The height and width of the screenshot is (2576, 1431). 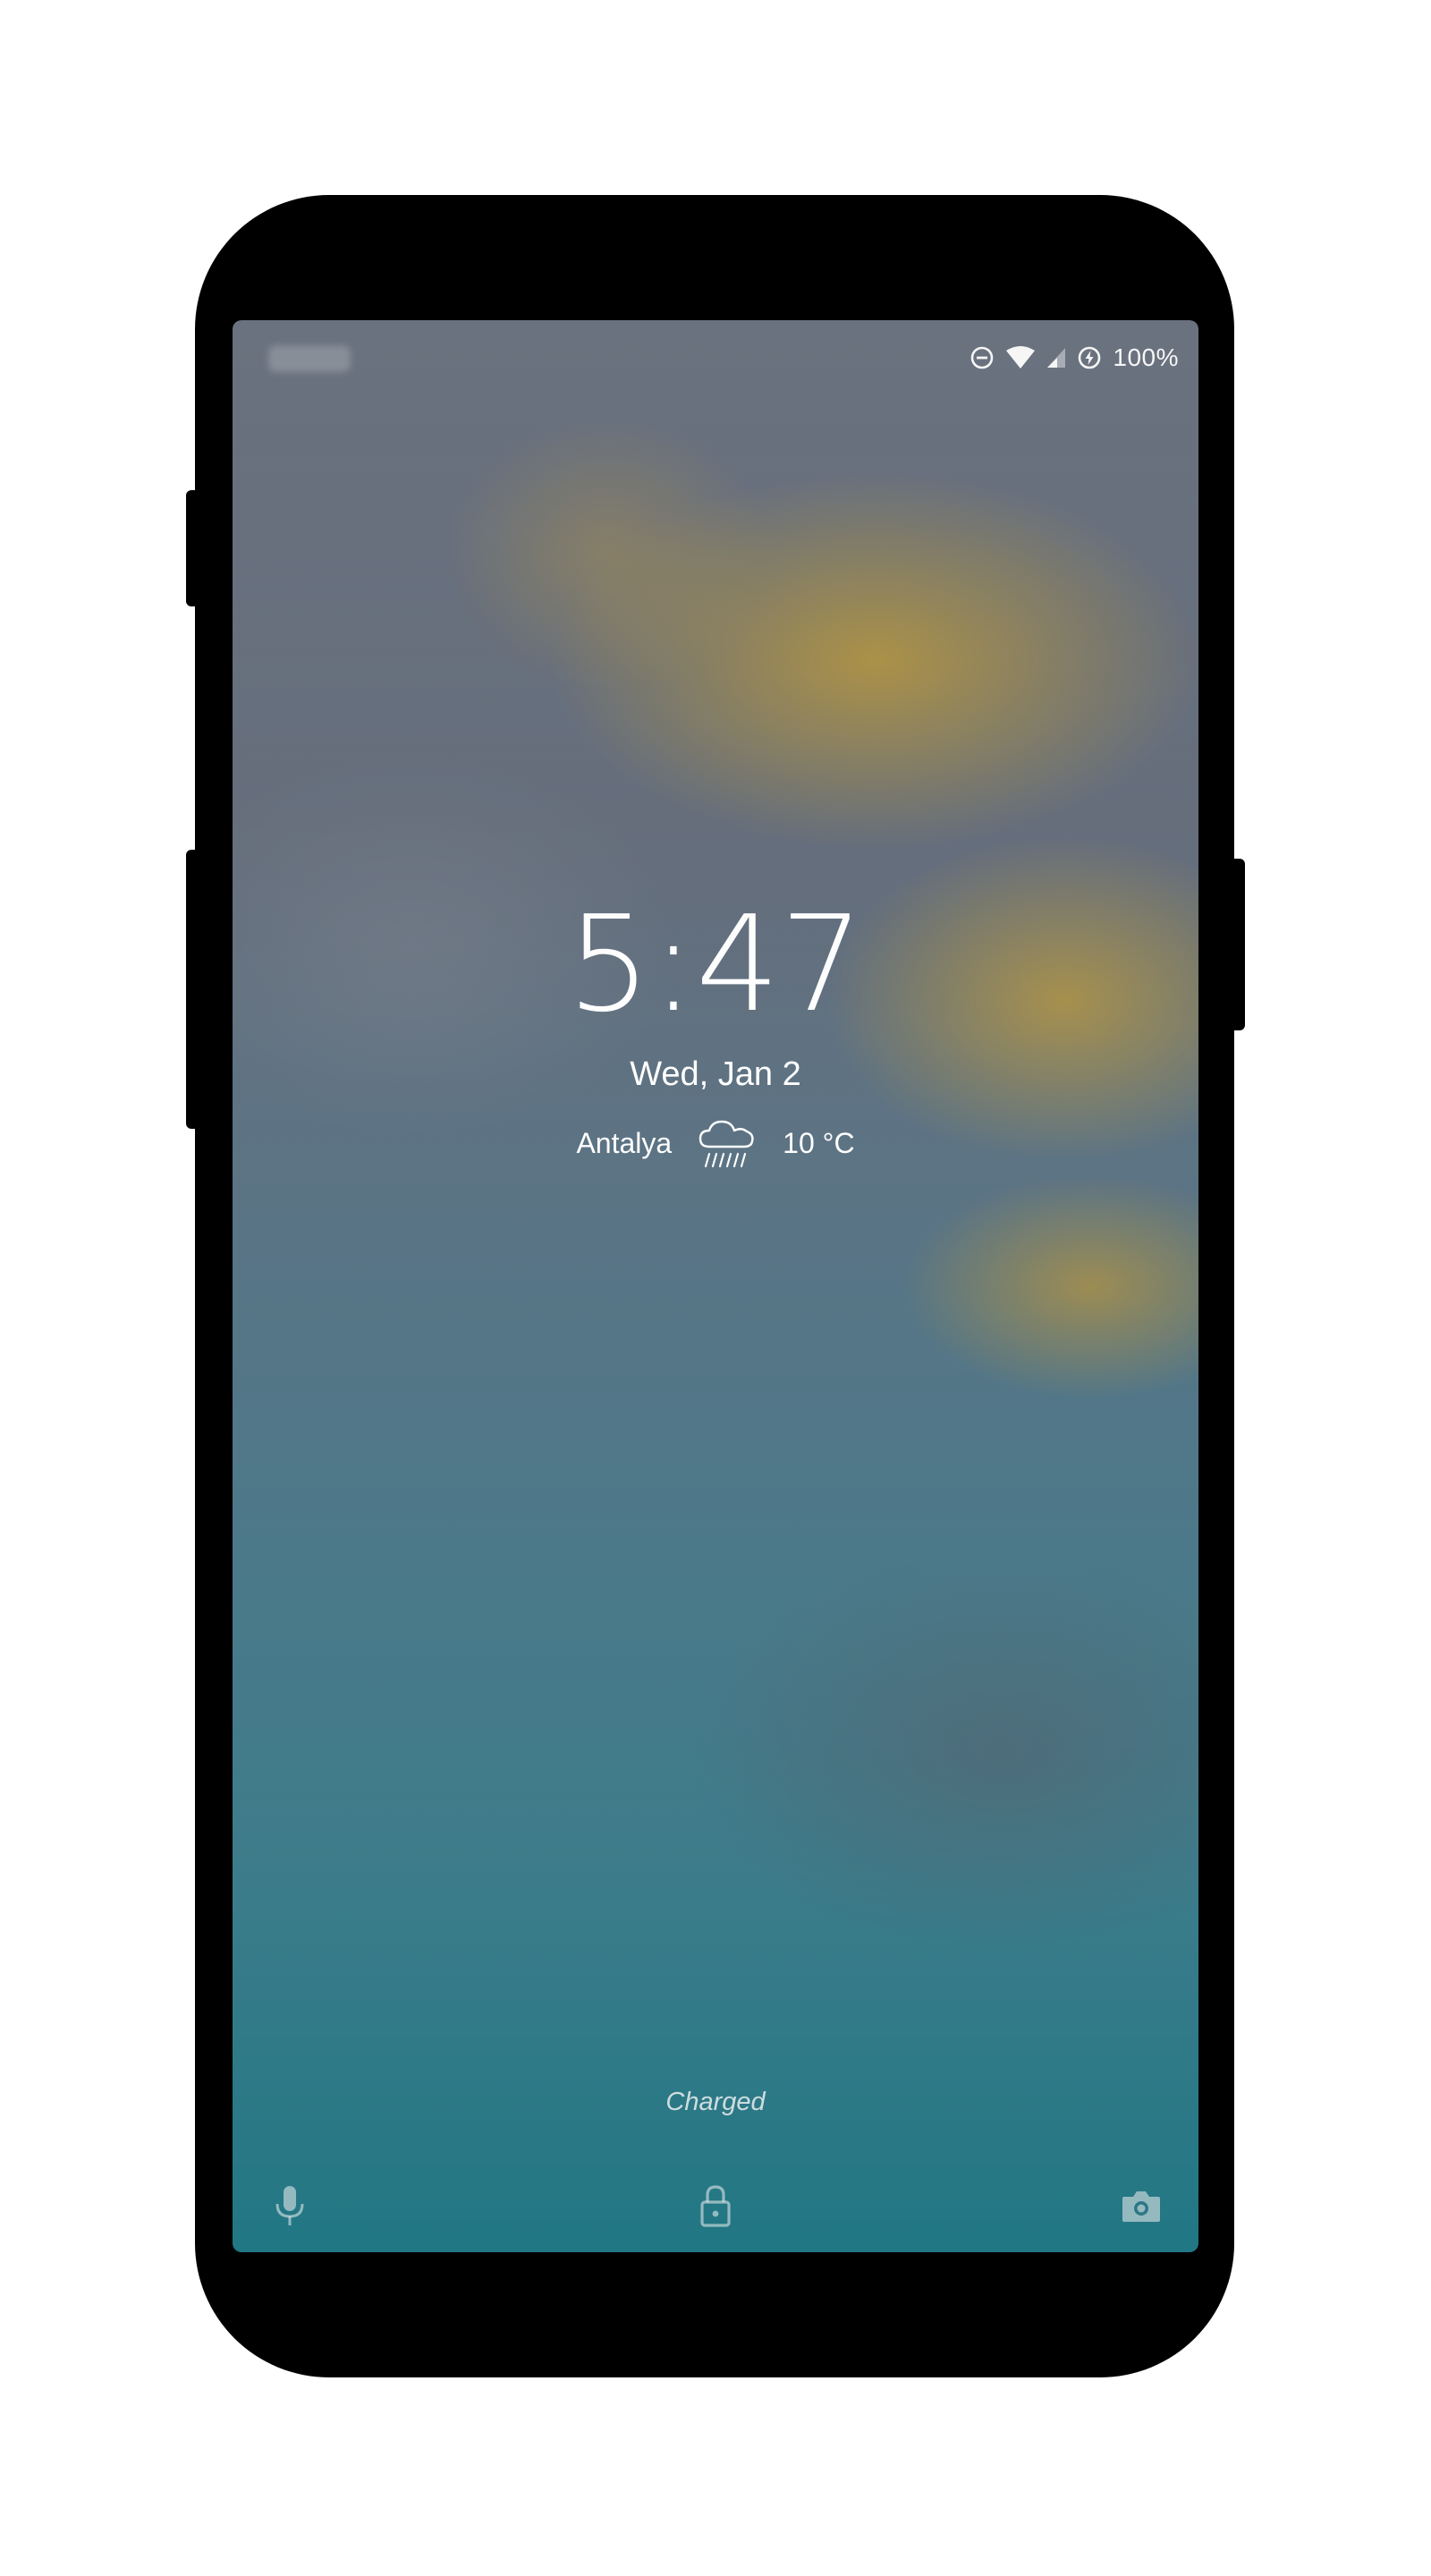 I want to click on status-icons: 100%, so click(x=1075, y=358).